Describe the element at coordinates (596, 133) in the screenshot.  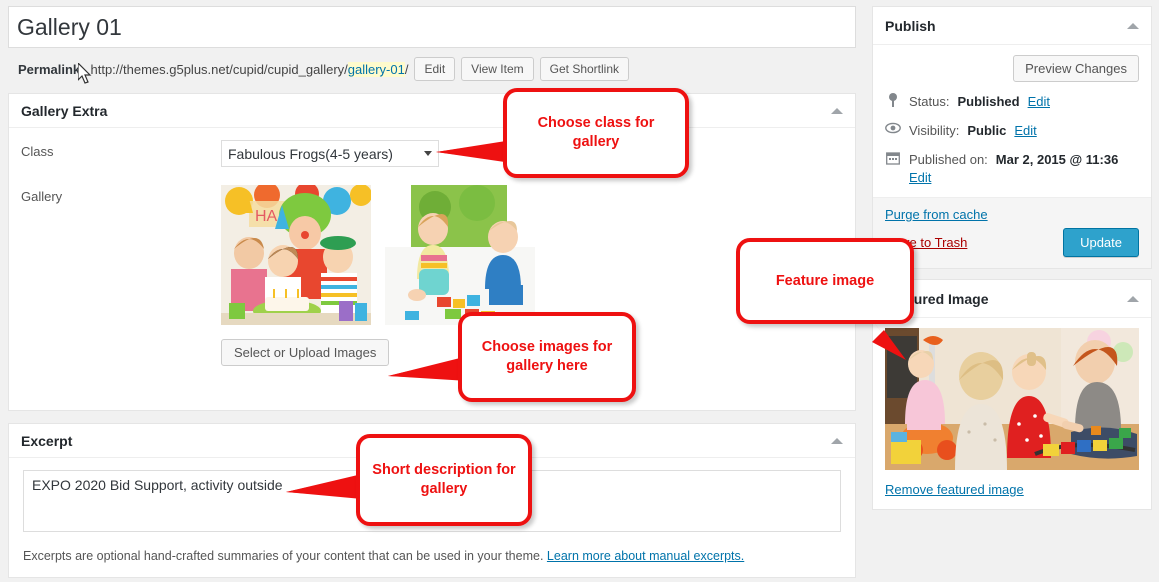
I see `annotation-callout-class: Choose class for gallery` at that location.